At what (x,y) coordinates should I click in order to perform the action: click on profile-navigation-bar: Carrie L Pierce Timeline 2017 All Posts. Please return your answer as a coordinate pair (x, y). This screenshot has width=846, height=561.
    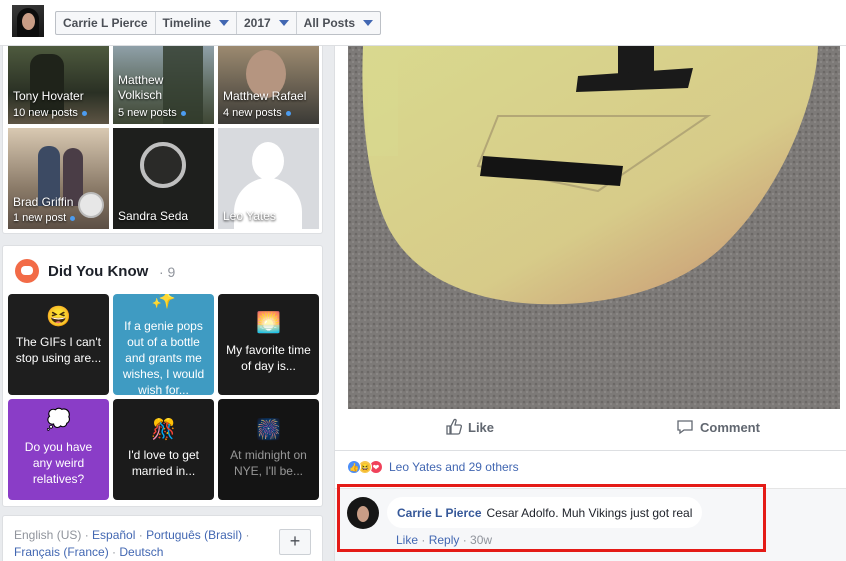
    Looking at the image, I should click on (423, 23).